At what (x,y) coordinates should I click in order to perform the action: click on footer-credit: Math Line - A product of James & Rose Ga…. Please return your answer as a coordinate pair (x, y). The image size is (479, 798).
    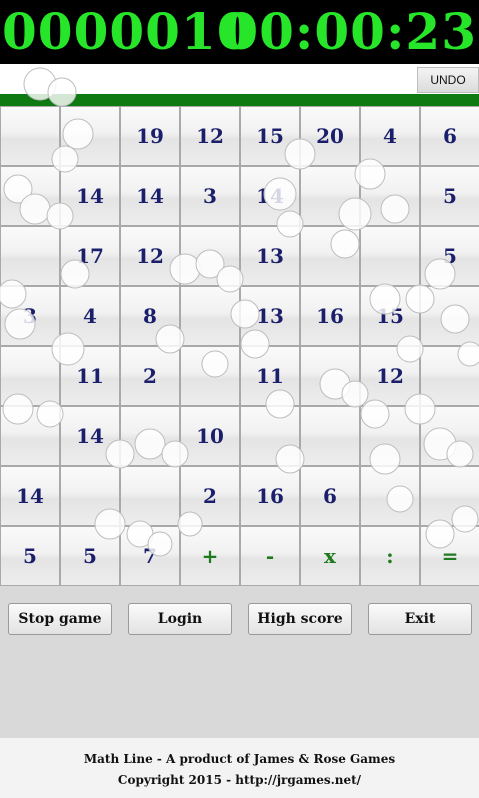
    Looking at the image, I should click on (239, 759).